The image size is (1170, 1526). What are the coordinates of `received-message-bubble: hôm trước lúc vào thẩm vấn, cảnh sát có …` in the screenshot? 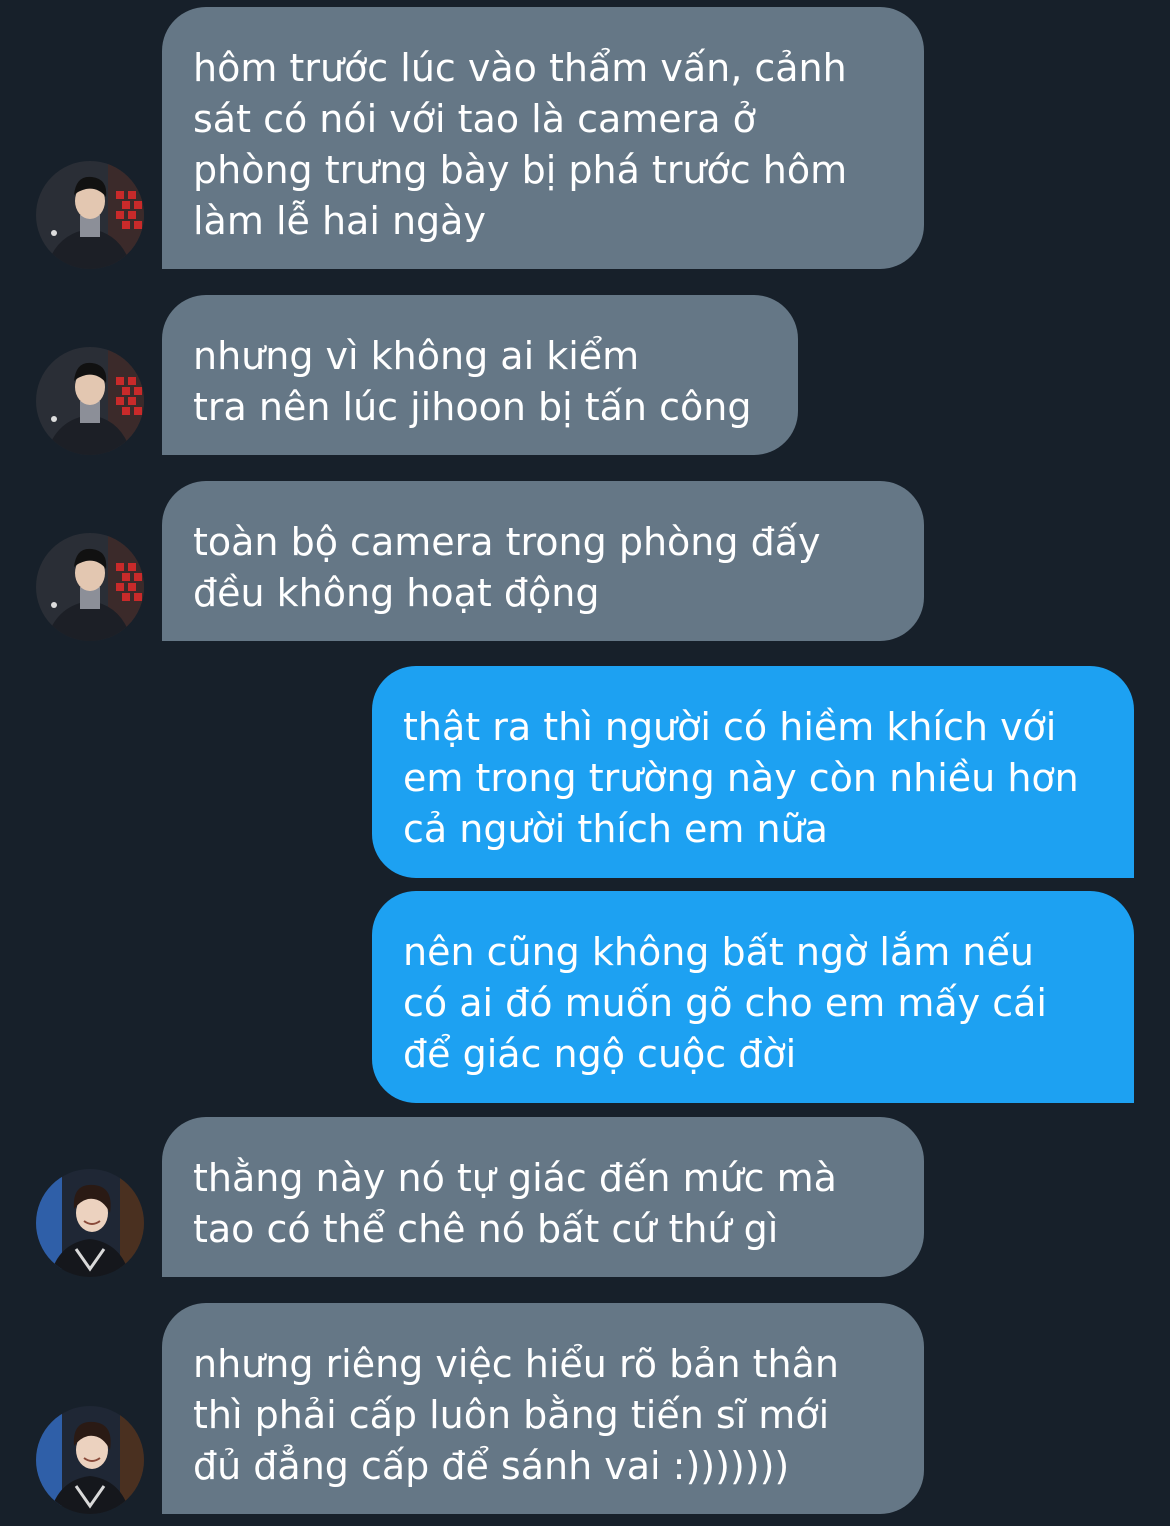 It's located at (543, 138).